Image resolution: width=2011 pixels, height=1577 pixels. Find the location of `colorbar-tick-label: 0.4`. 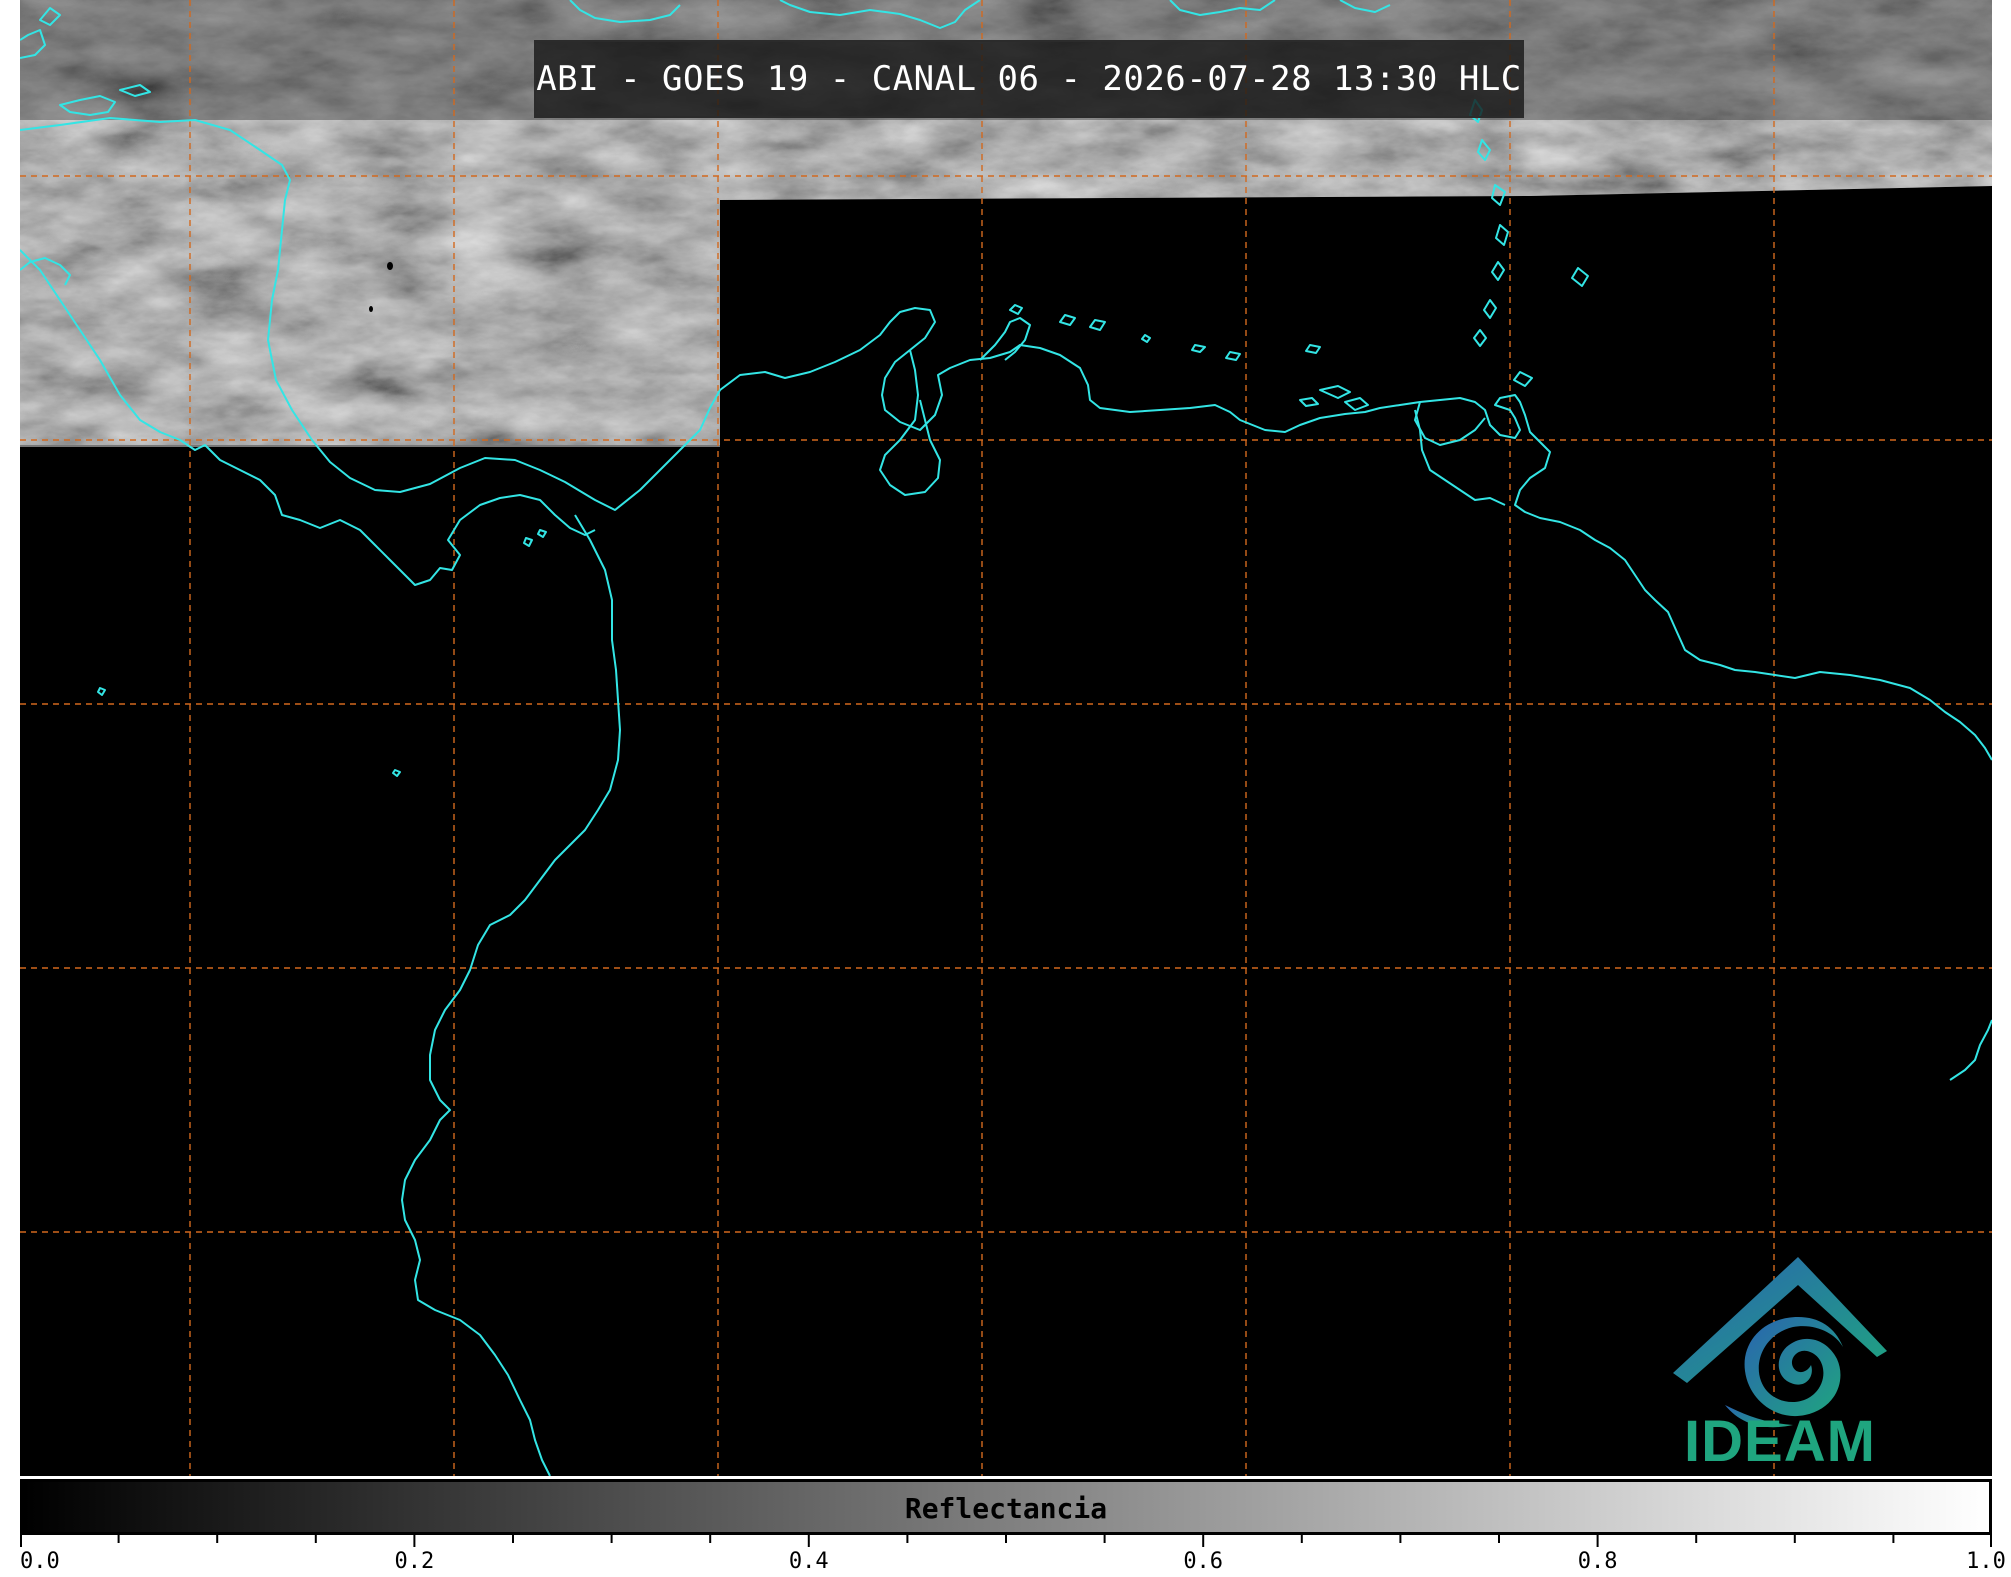

colorbar-tick-label: 0.4 is located at coordinates (808, 1561).